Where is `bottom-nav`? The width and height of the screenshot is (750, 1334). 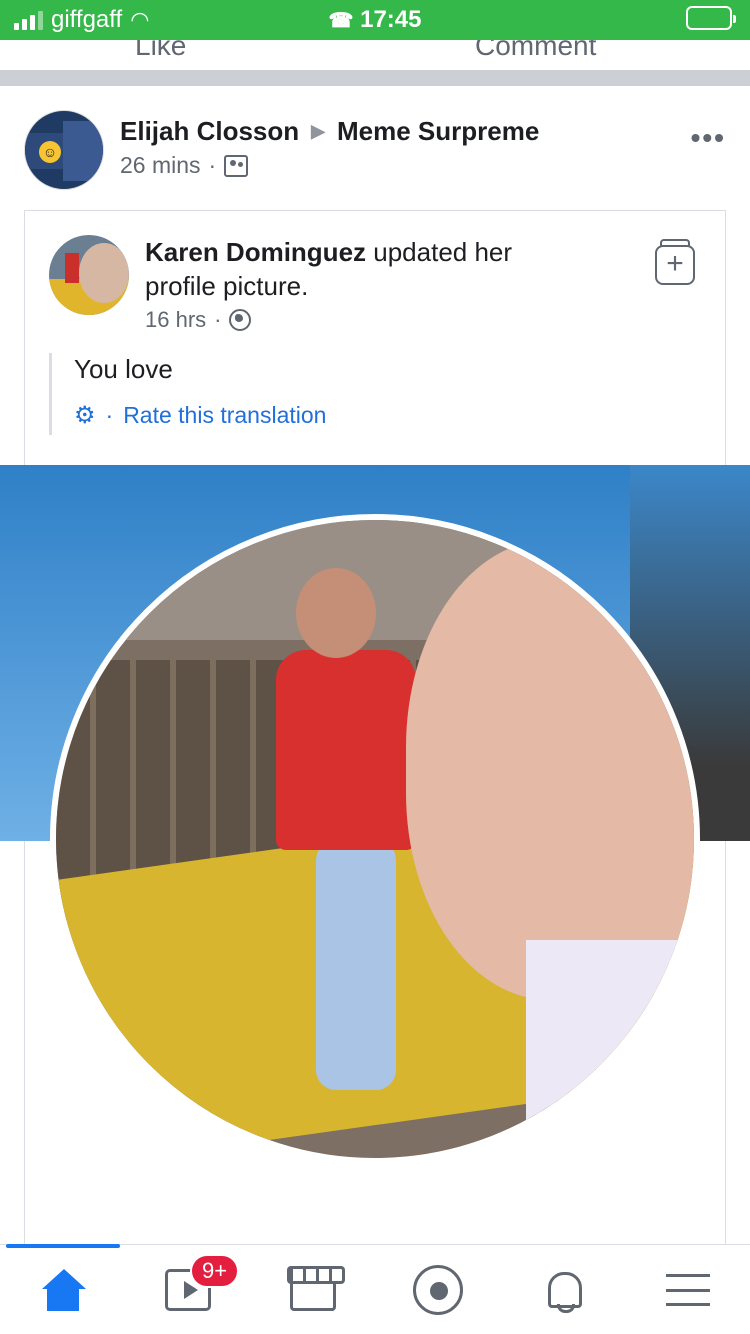 bottom-nav is located at coordinates (375, 1289).